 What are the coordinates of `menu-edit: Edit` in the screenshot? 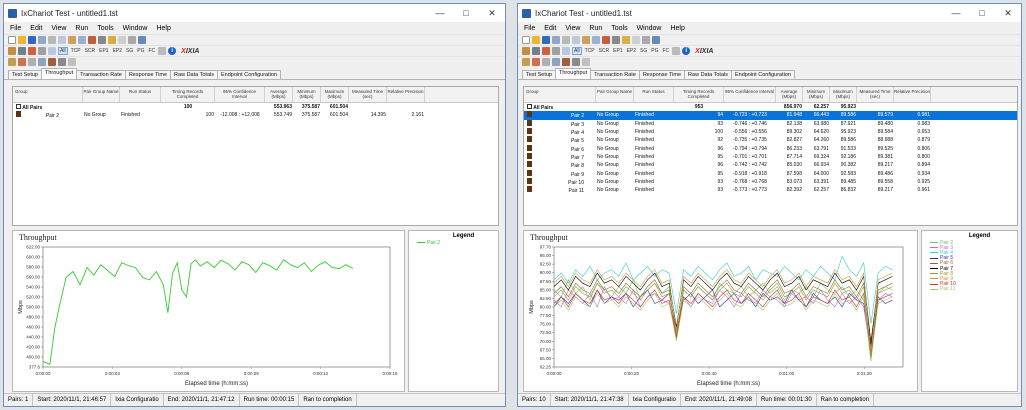 It's located at (550, 28).